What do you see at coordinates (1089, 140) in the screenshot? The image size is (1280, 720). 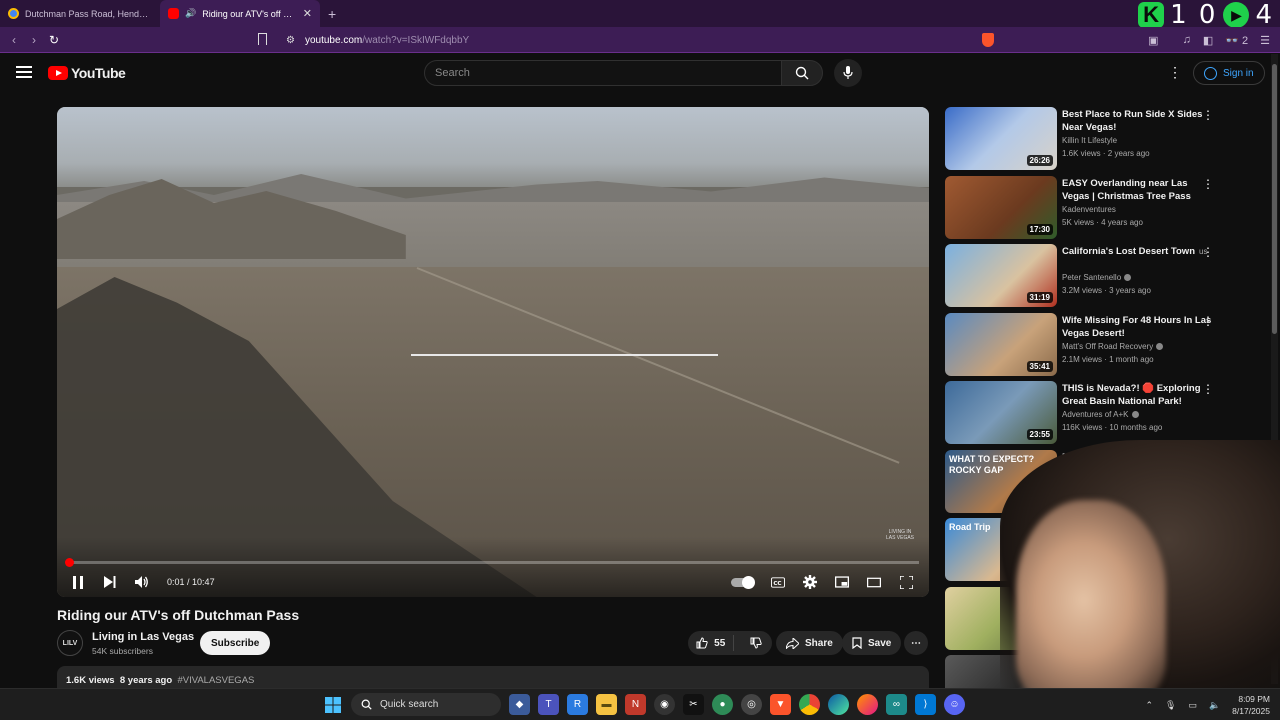 I see `recommendation-channel: Killin It Lifestyle` at bounding box center [1089, 140].